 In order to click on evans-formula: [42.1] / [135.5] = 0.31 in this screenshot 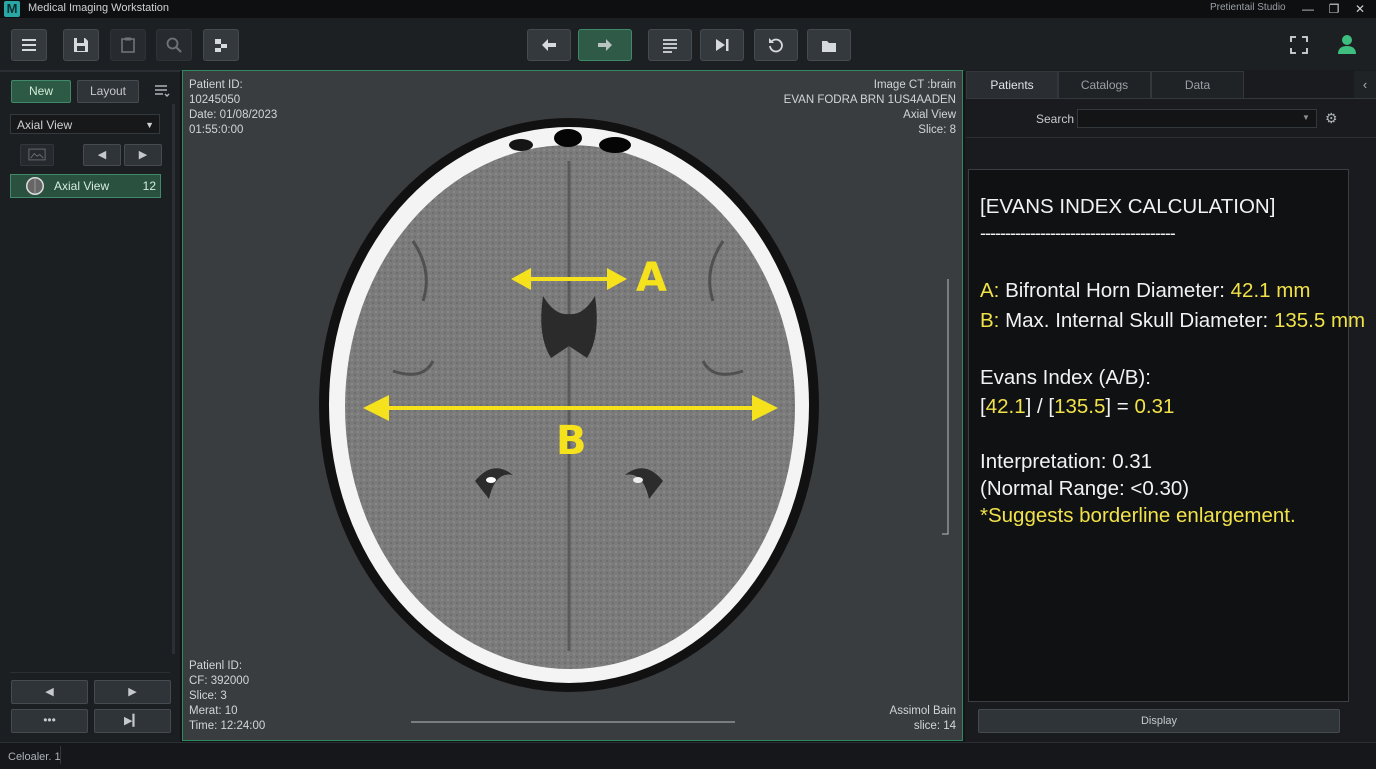, I will do `click(1077, 407)`.